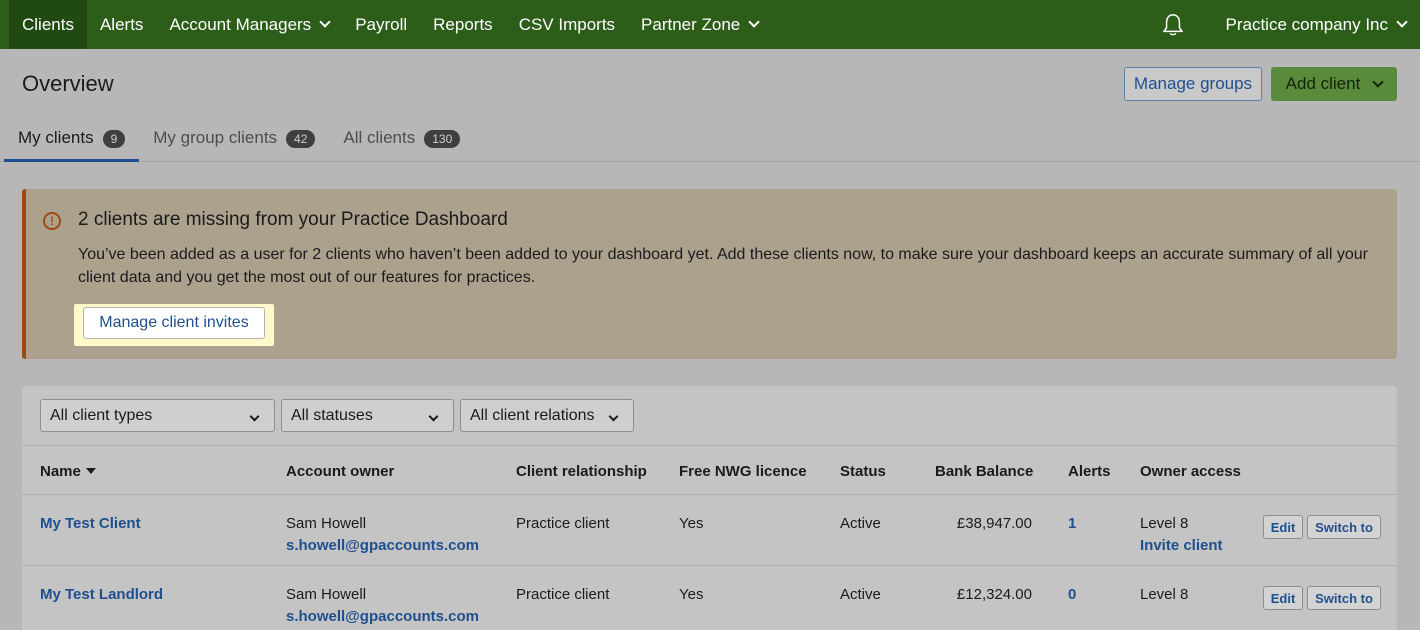 This screenshot has height=630, width=1420. I want to click on name-column-header: Name, so click(68, 471).